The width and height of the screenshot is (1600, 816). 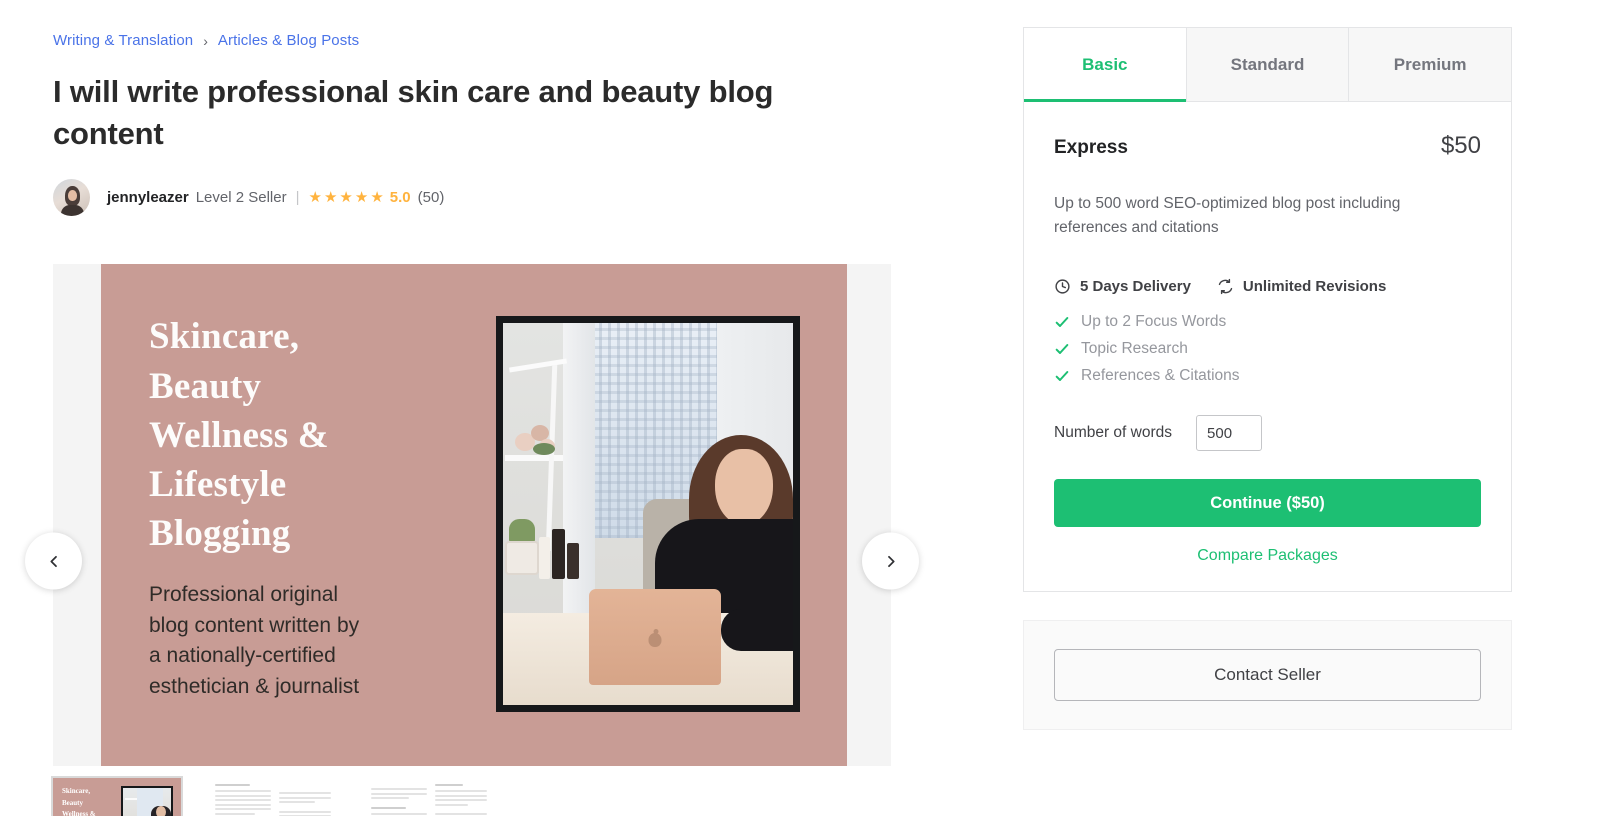 I want to click on chevron-right-icon, so click(x=891, y=561).